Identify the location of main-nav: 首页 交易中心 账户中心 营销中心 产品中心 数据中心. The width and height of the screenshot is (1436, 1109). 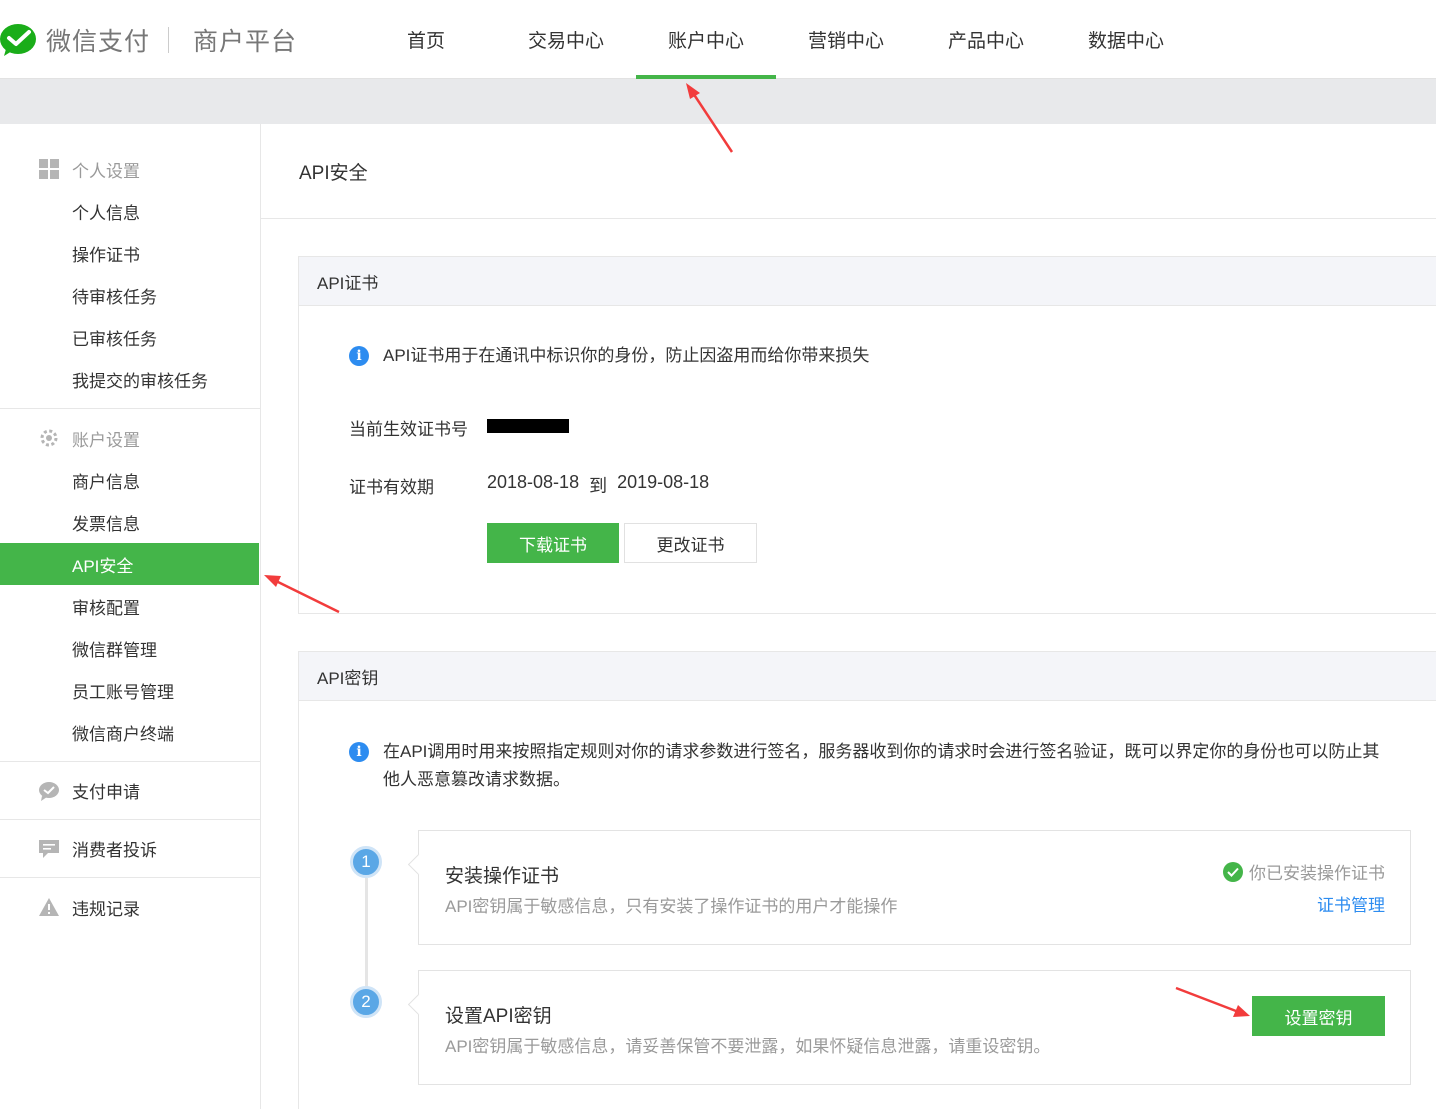
(776, 39).